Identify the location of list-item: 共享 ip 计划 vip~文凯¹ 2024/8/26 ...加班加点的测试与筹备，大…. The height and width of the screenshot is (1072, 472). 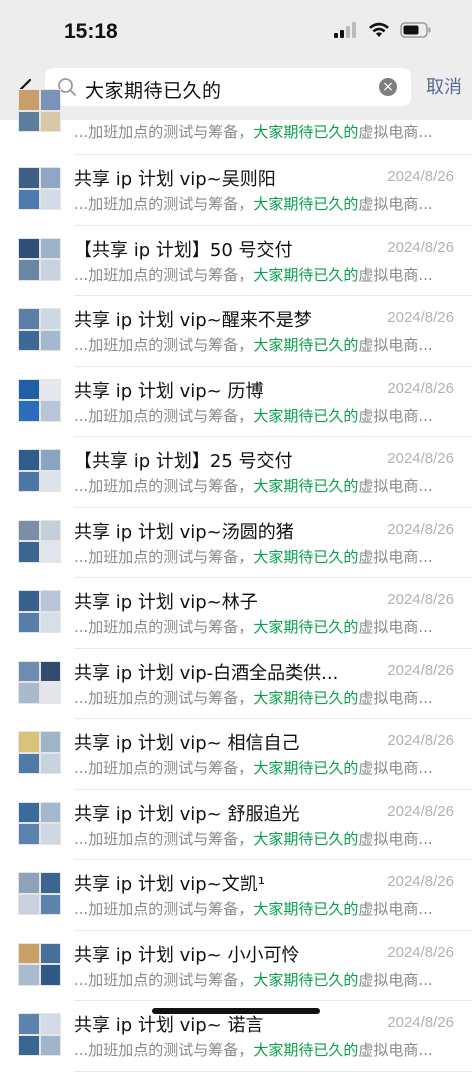
(236, 895).